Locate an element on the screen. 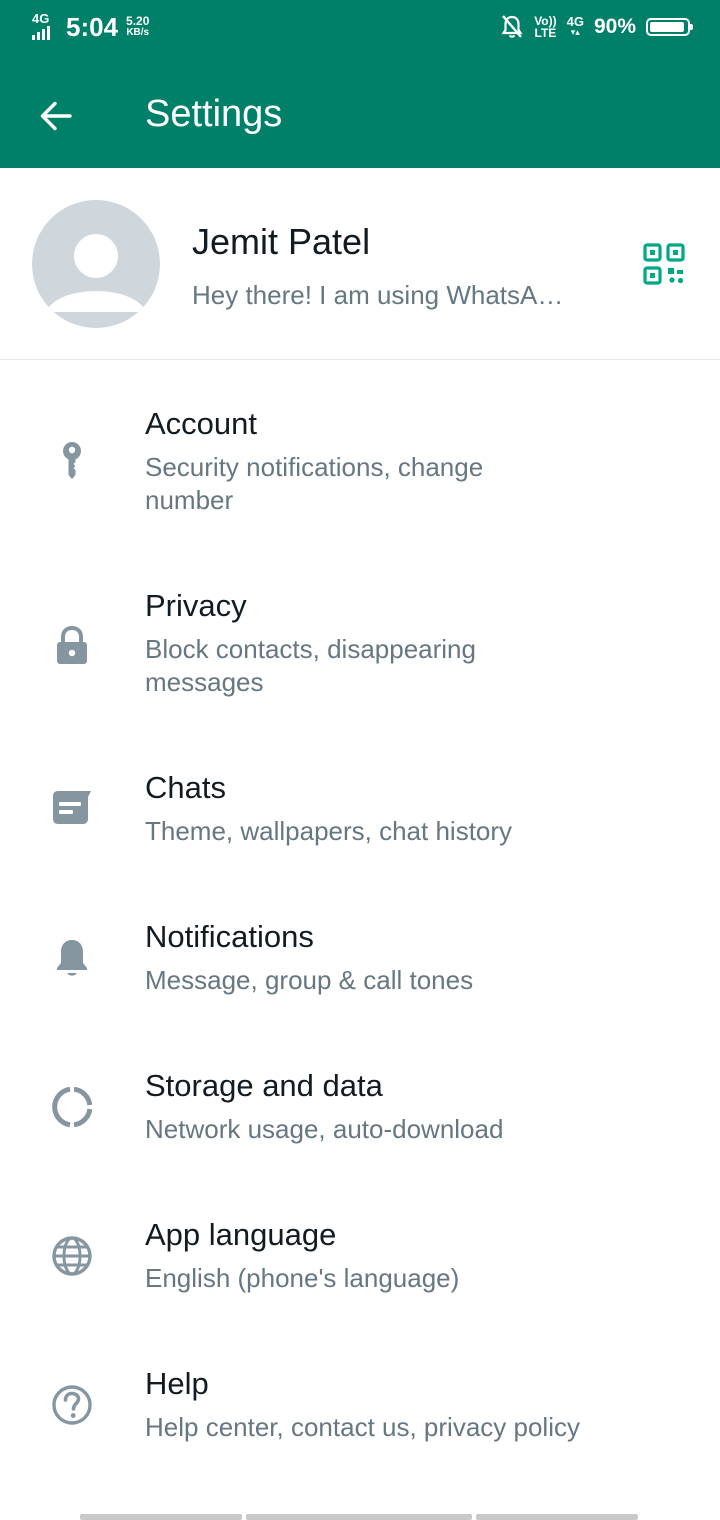  cell-signal-icon: 4G is located at coordinates (44, 27).